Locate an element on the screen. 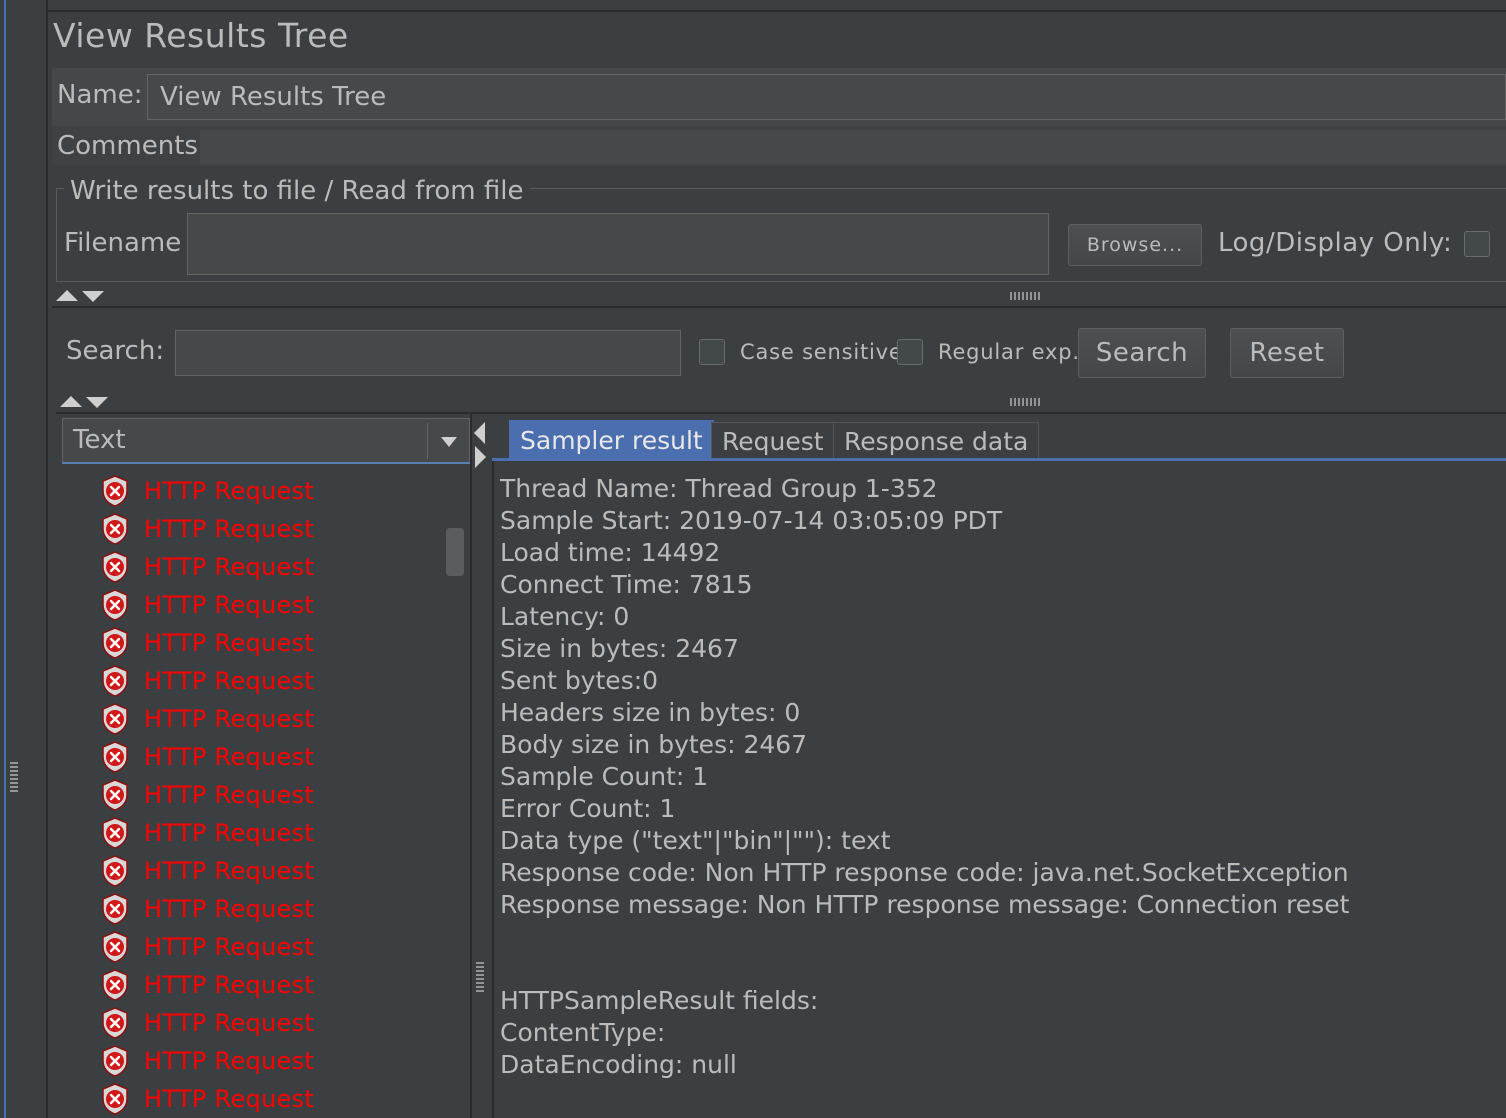 This screenshot has height=1118, width=1506. tree-scrollbar-thumb is located at coordinates (455, 552).